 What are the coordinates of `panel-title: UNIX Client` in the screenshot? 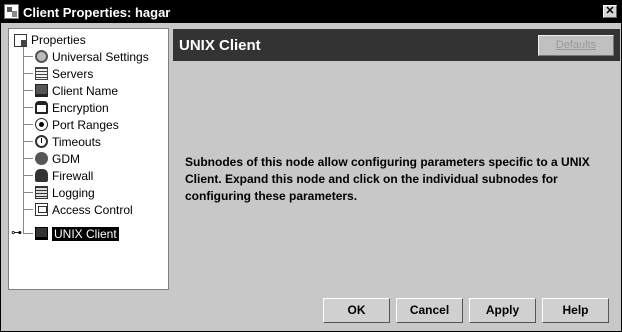 It's located at (220, 45).